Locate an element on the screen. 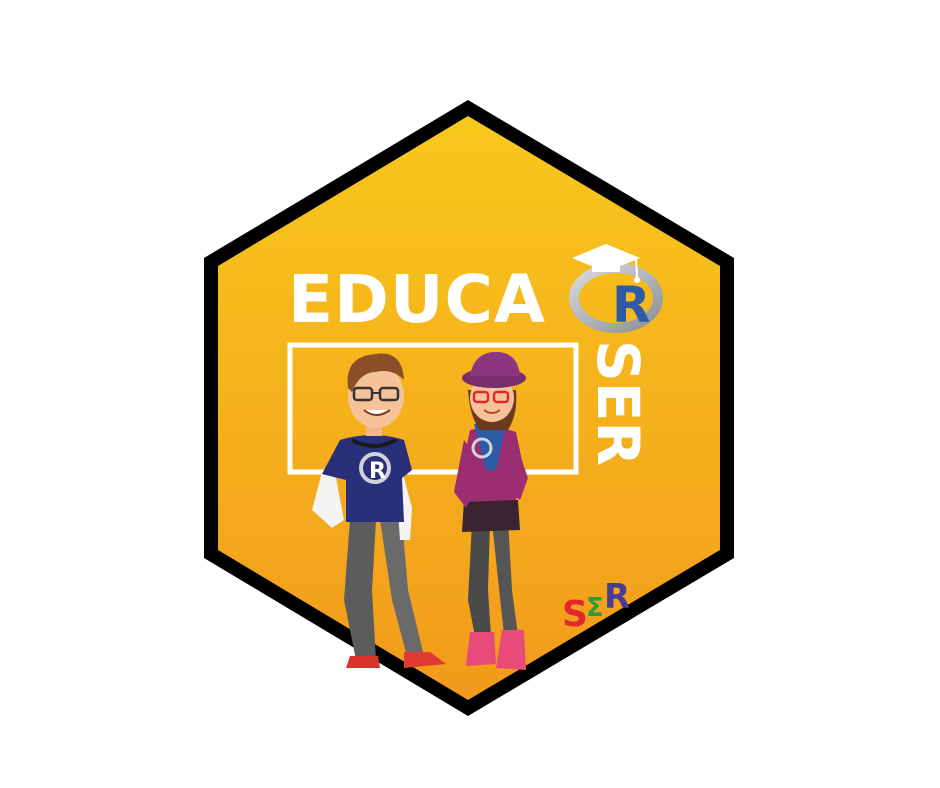  shirt-r-letter: R is located at coordinates (377, 471).